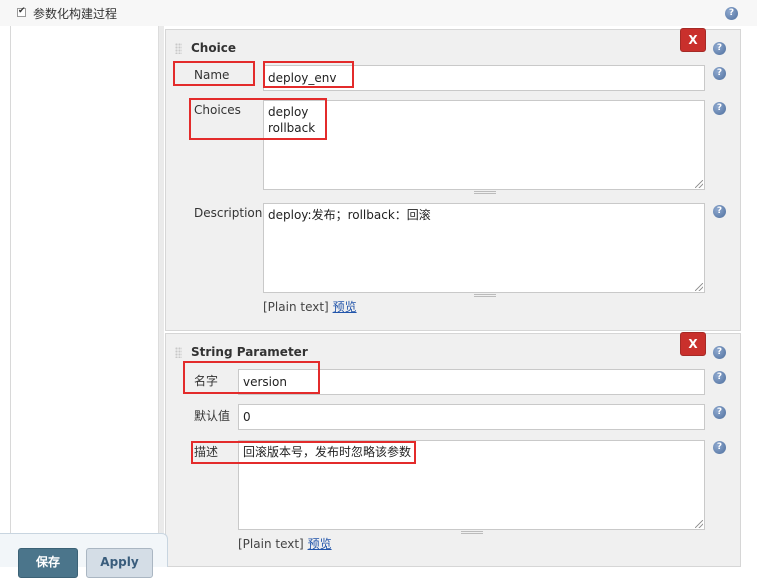 Image resolution: width=757 pixels, height=578 pixels. What do you see at coordinates (10, 296) in the screenshot?
I see `tree-guide-line` at bounding box center [10, 296].